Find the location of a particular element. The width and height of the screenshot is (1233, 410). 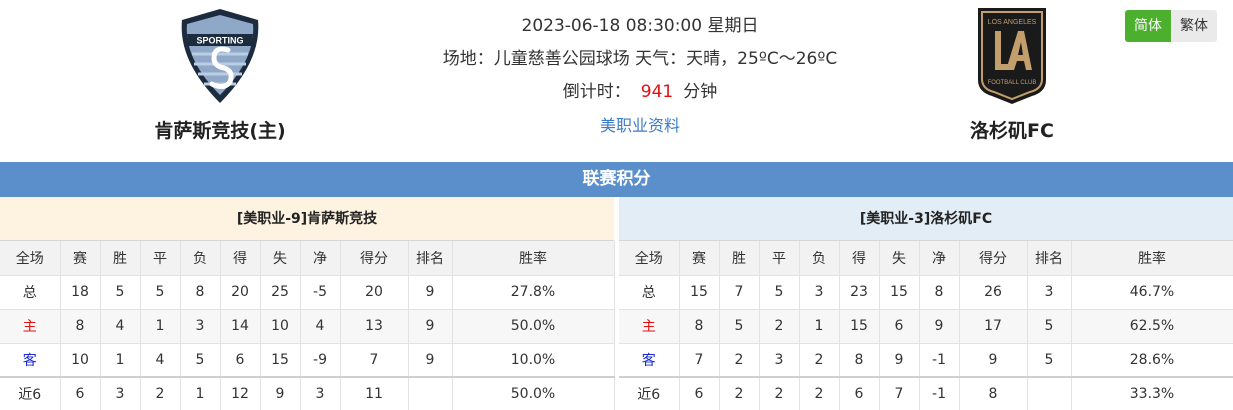

language-toggle: 简体 繁体 is located at coordinates (1171, 26).